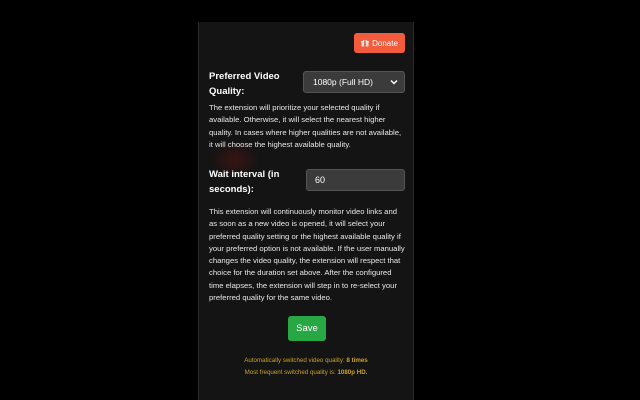 Image resolution: width=640 pixels, height=400 pixels. I want to click on quality-select-value: 1080p (Full HD), so click(343, 82).